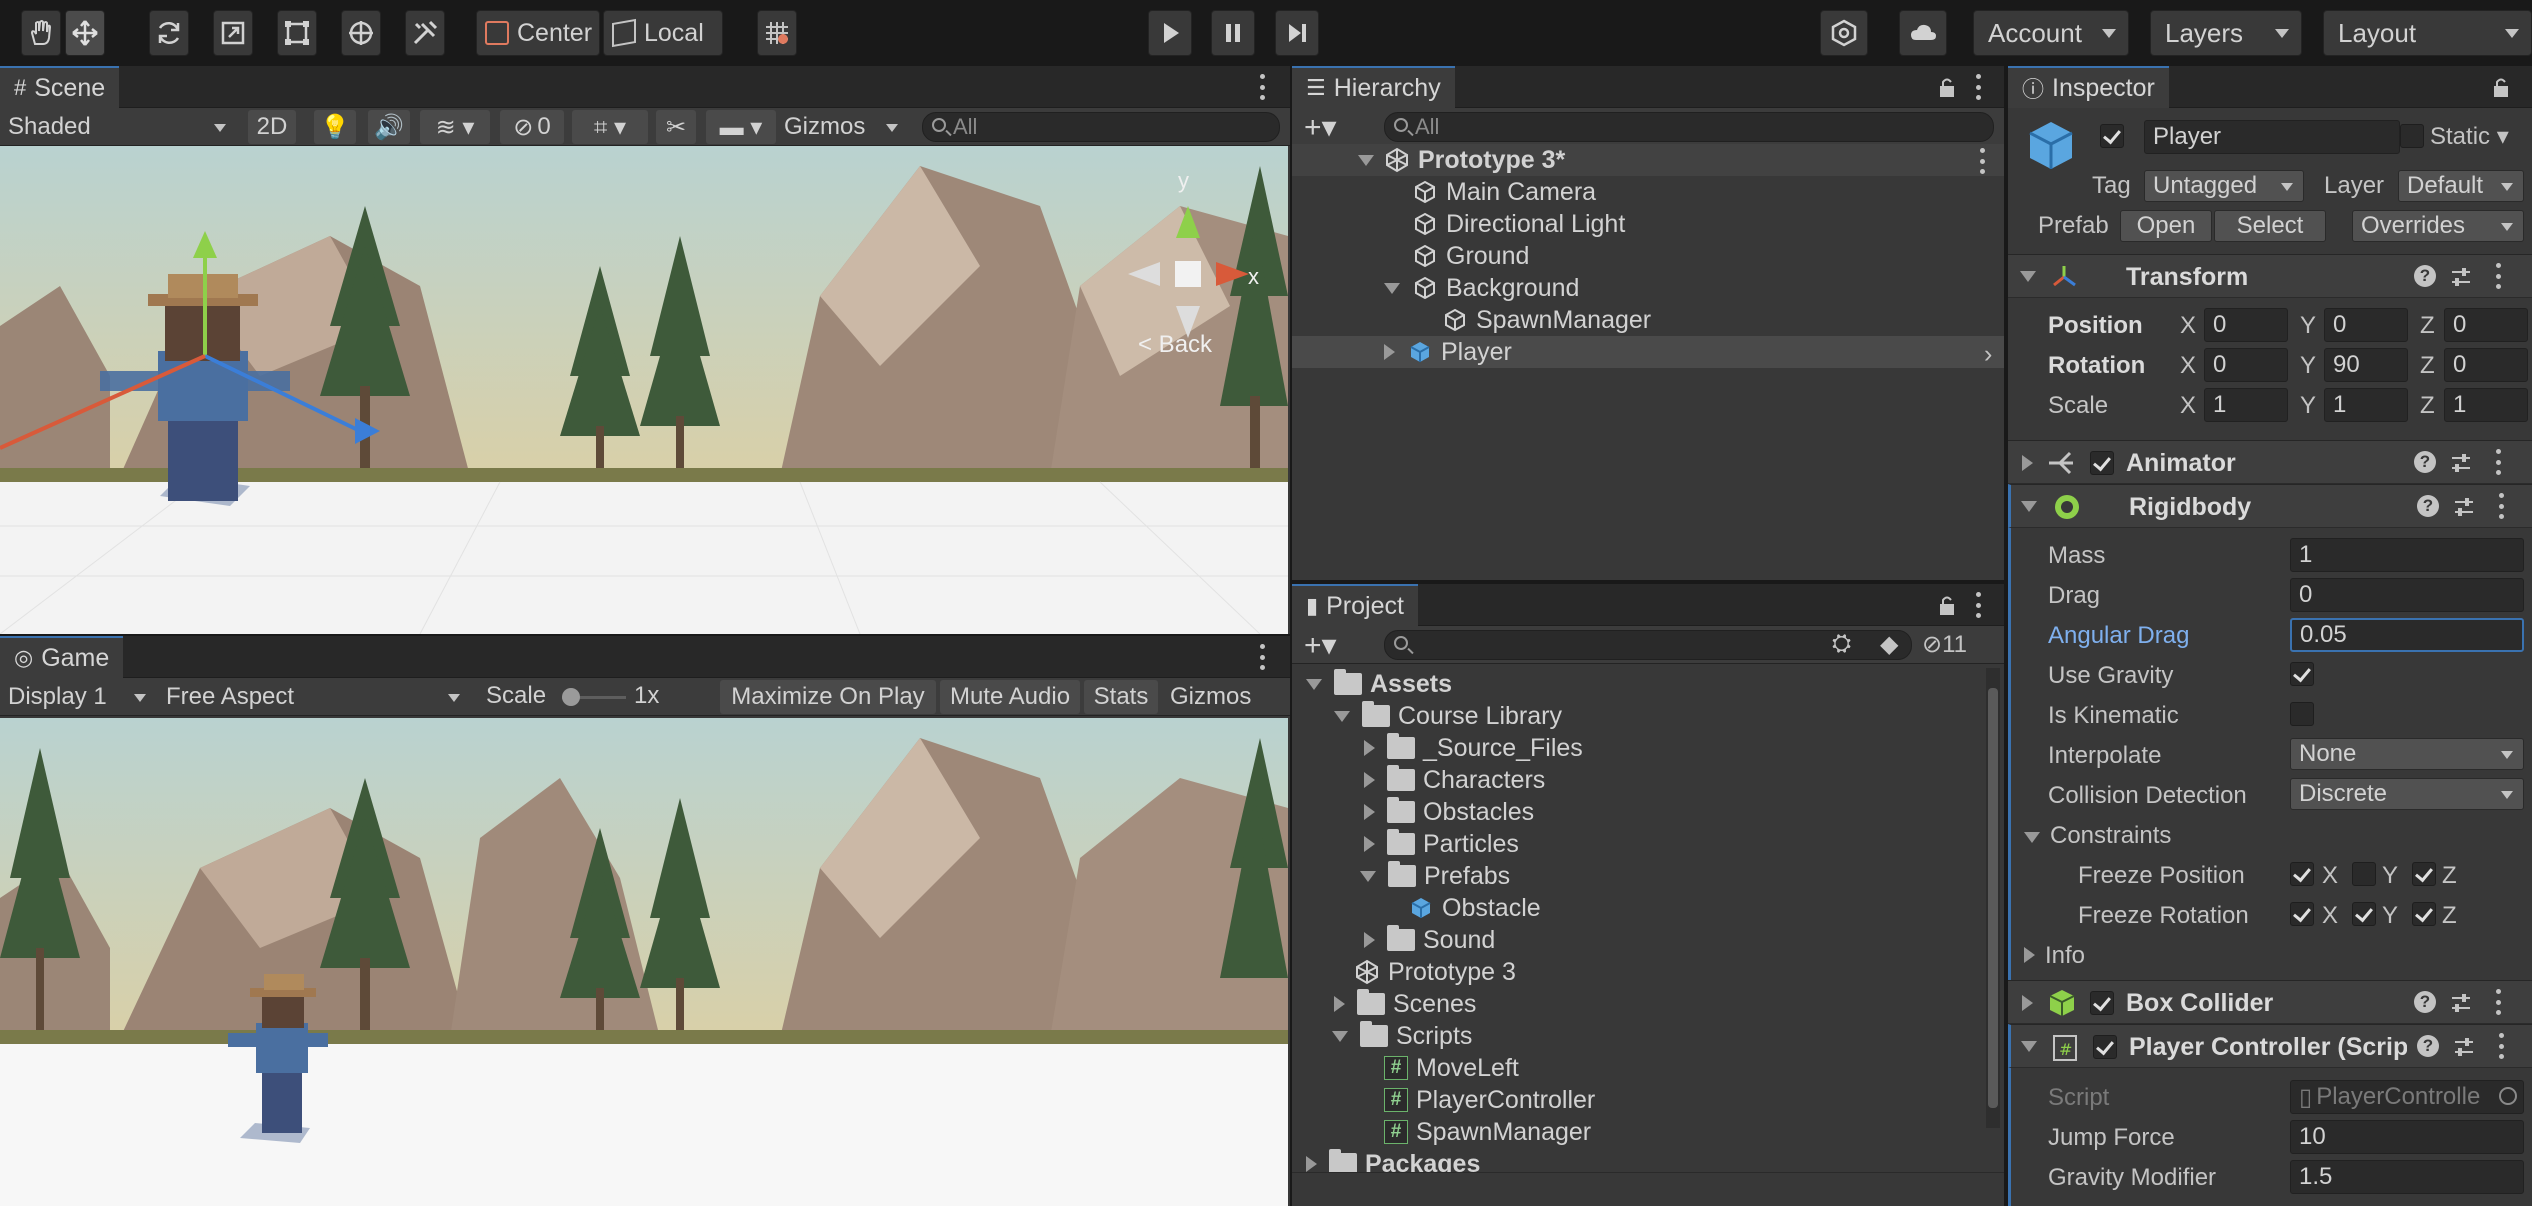 This screenshot has width=2532, height=1206. Describe the element at coordinates (2407, 754) in the screenshot. I see `interpolate-dropdown: None` at that location.